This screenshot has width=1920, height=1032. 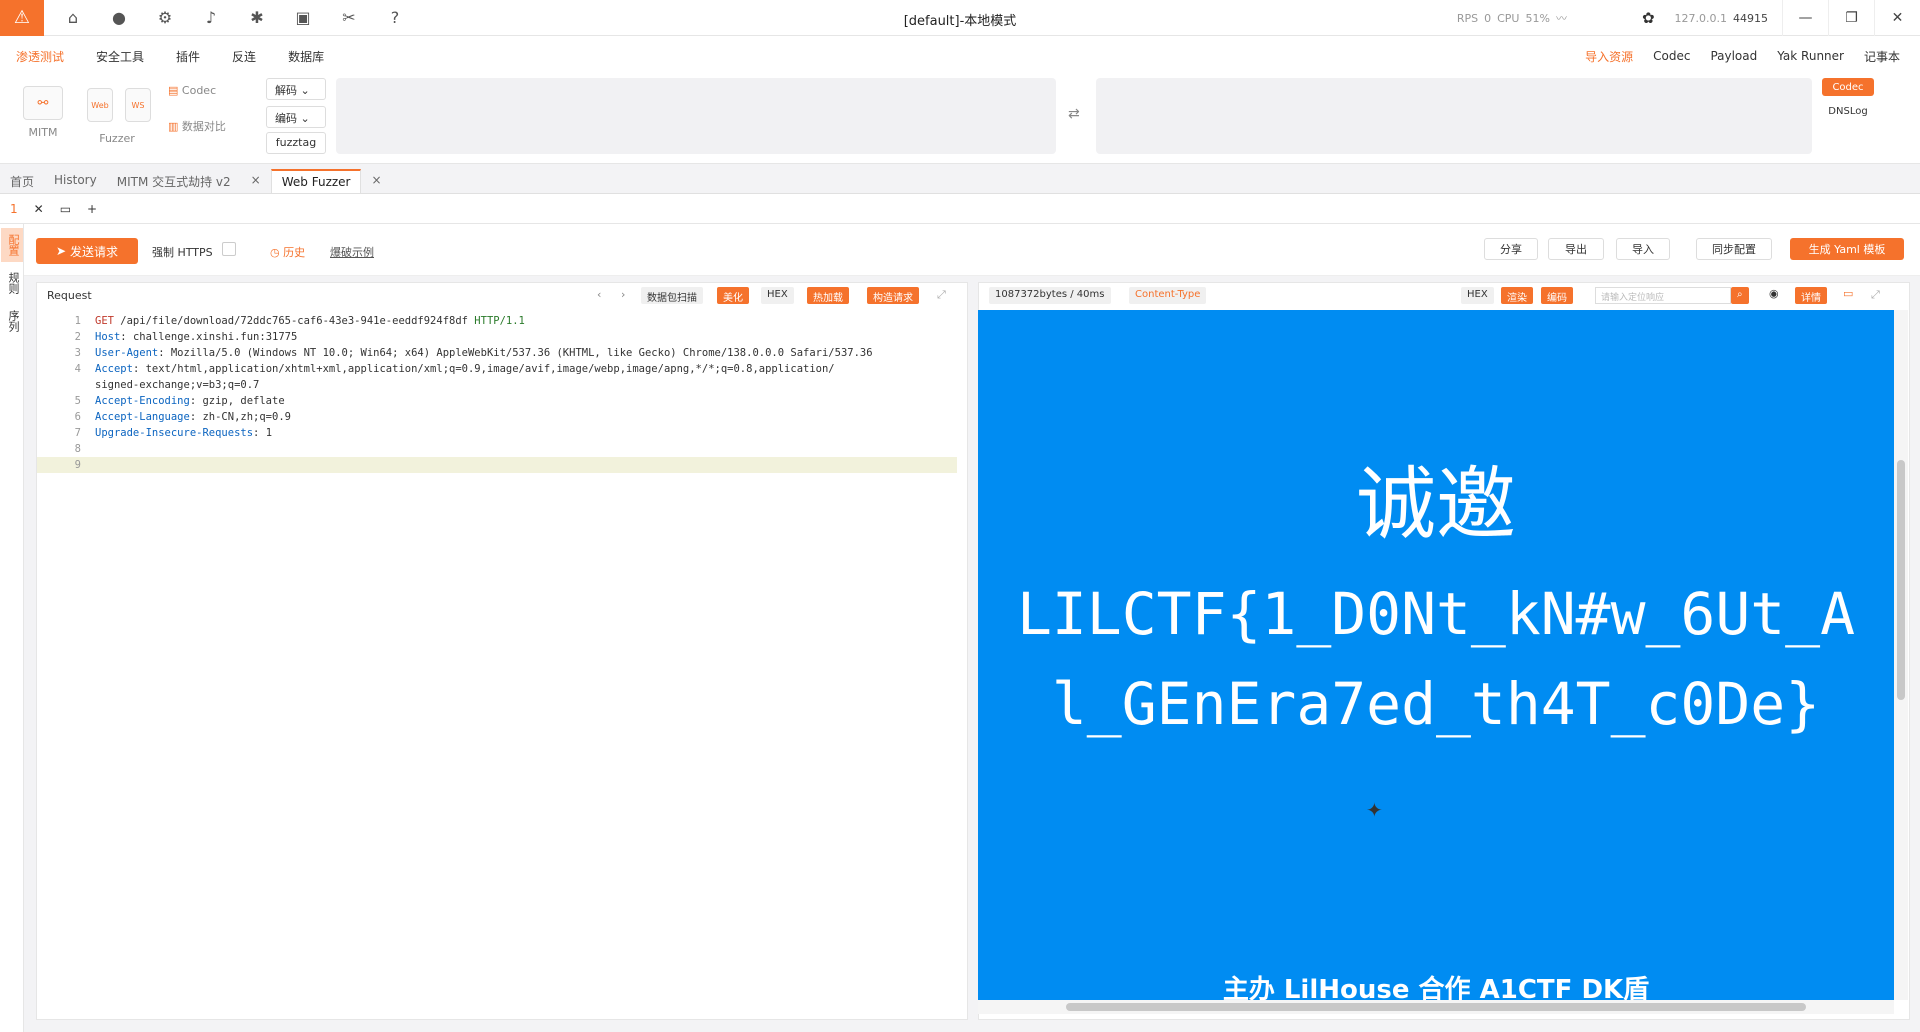 What do you see at coordinates (497, 337) in the screenshot?
I see `request-line: 2 Host: challenge.xinshi.fun:31775` at bounding box center [497, 337].